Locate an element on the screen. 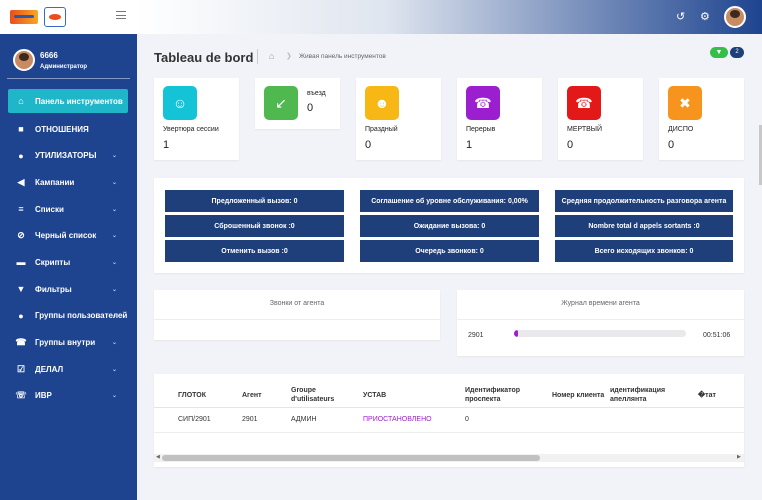 This screenshot has width=762, height=500. sidebar-item-label: ИВР is located at coordinates (43, 396).